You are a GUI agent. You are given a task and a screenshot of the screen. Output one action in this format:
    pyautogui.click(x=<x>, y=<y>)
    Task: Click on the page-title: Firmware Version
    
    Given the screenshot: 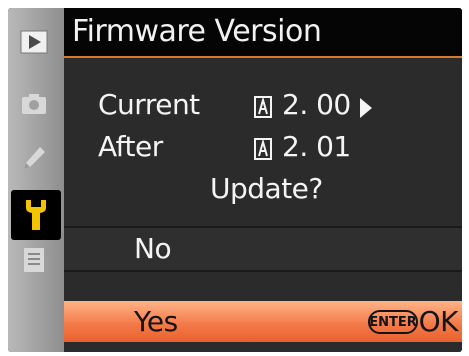 What is the action you would take?
    pyautogui.click(x=197, y=31)
    